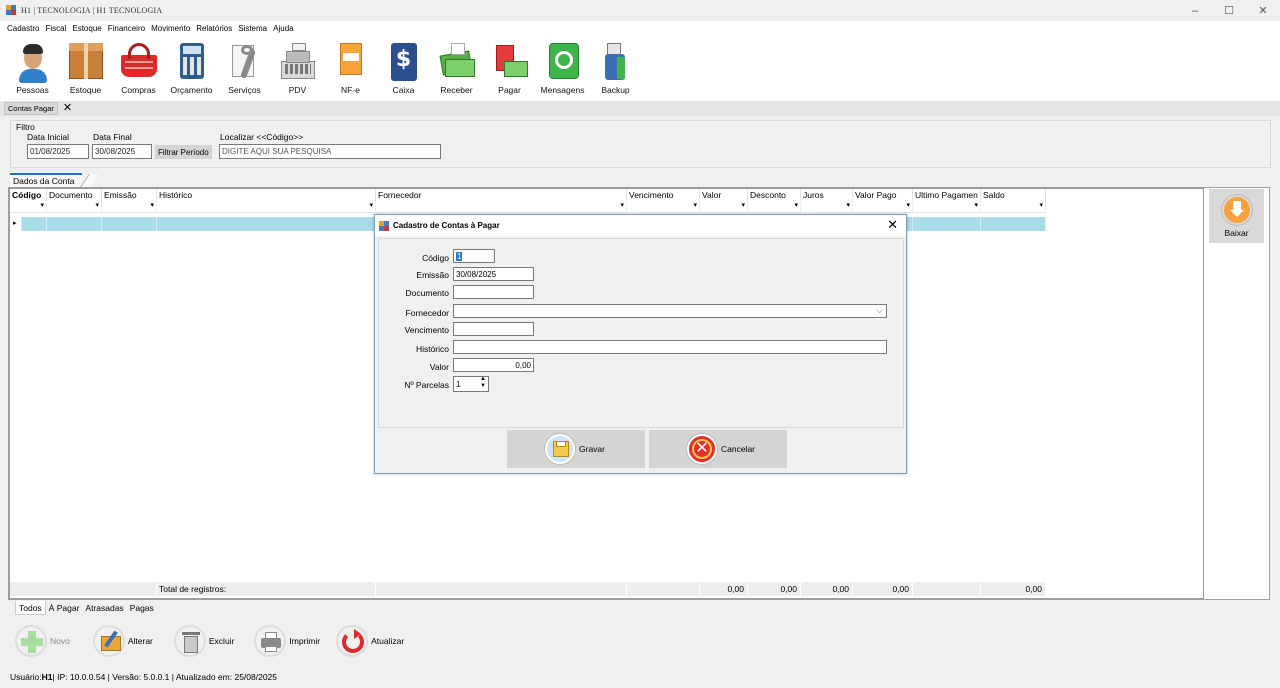 This screenshot has height=688, width=1280. Describe the element at coordinates (483, 386) in the screenshot. I see `stepper-down-icon: ▼` at that location.